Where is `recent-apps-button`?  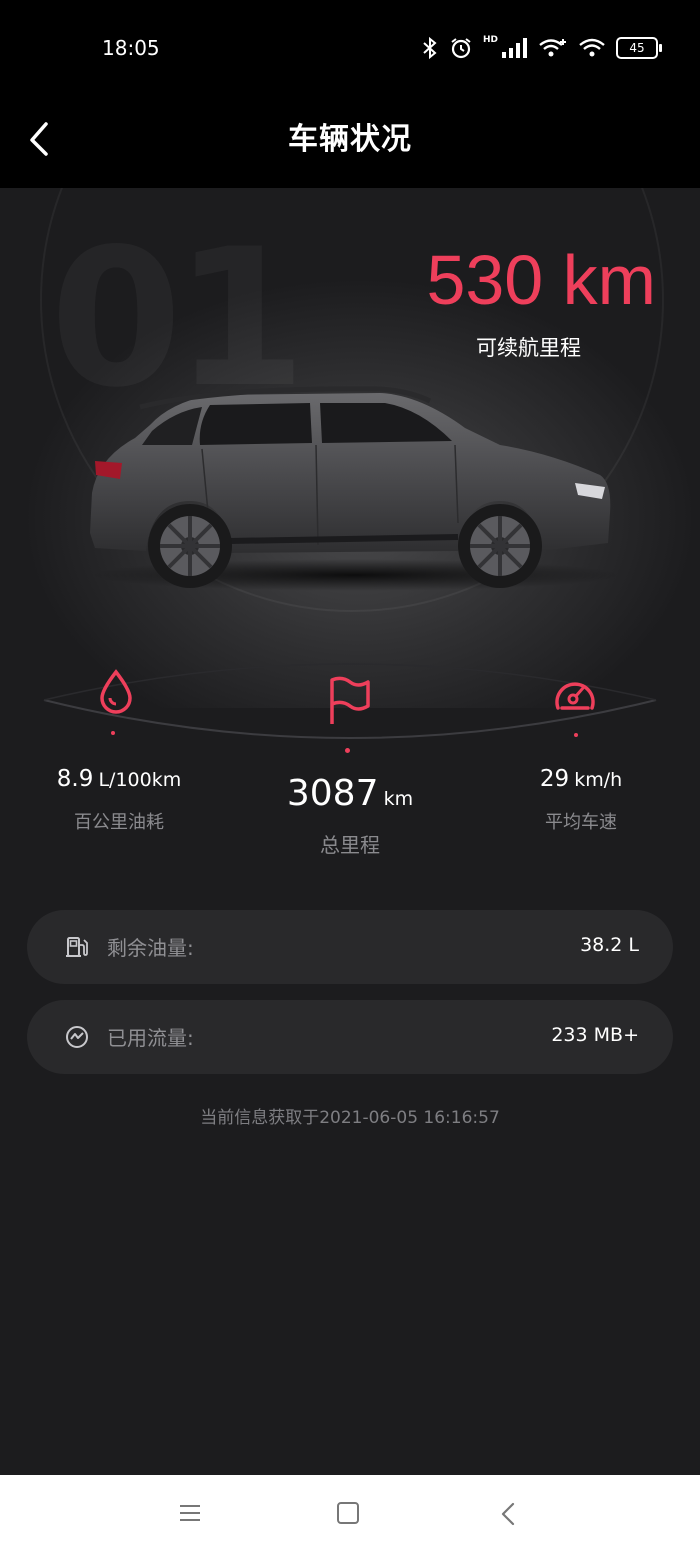 recent-apps-button is located at coordinates (190, 1513).